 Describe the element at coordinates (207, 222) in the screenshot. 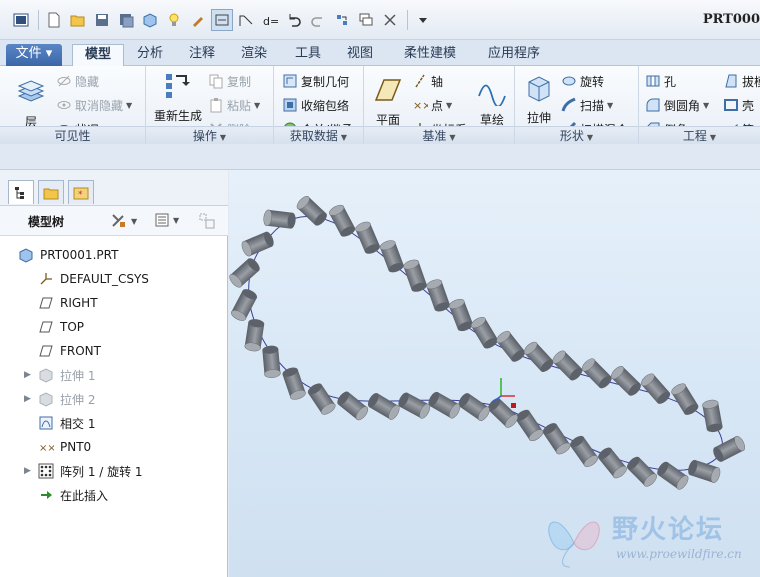

I see `tree-filter-button` at that location.